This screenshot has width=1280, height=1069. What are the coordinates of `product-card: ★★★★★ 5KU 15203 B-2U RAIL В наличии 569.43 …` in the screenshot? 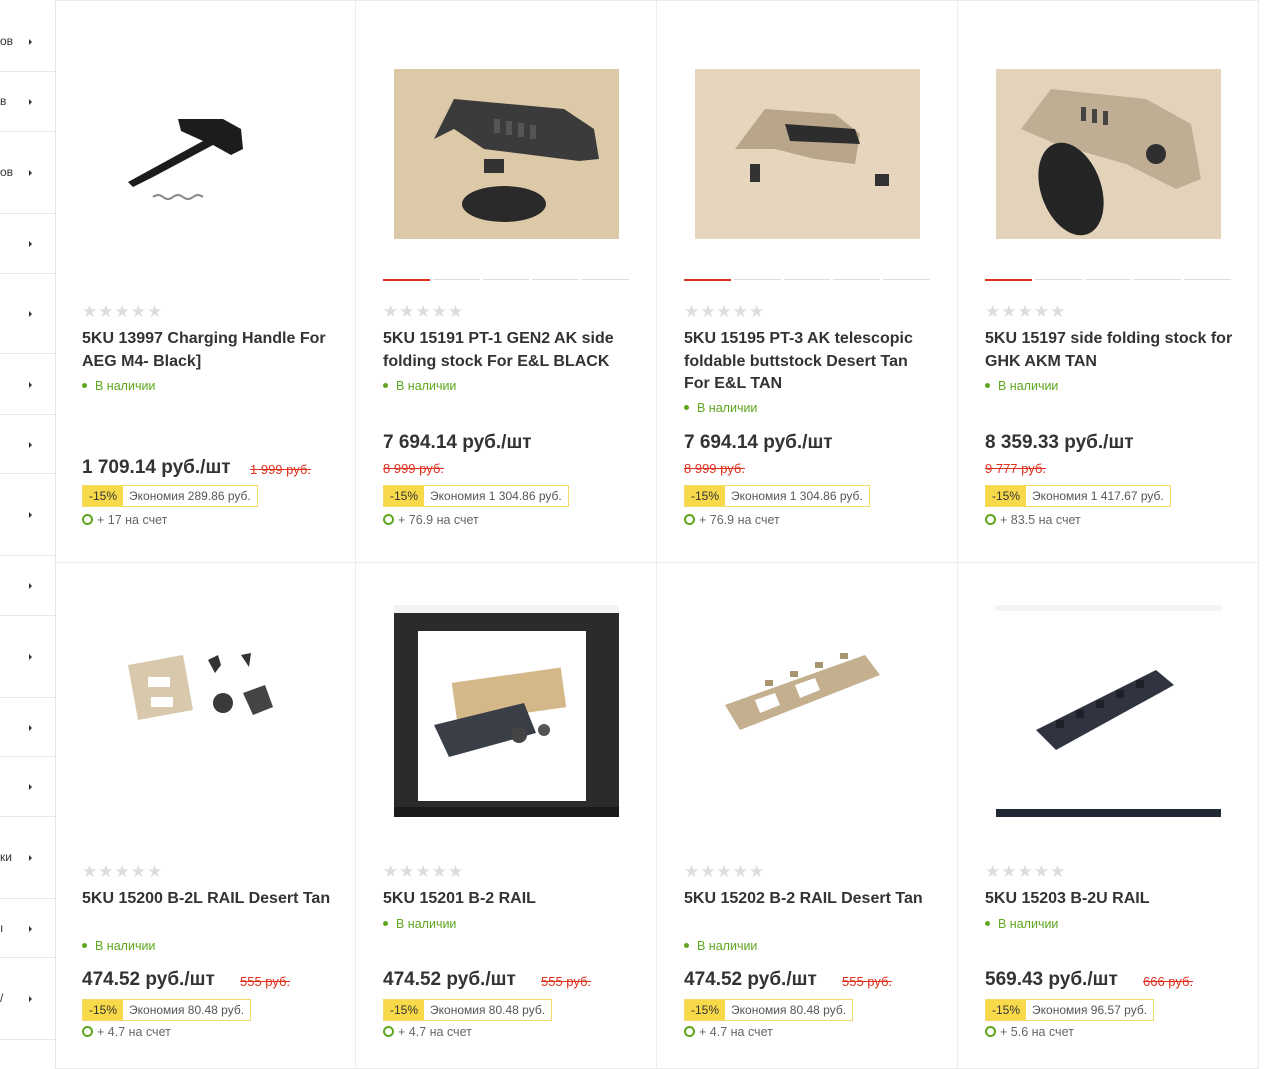 It's located at (1108, 816).